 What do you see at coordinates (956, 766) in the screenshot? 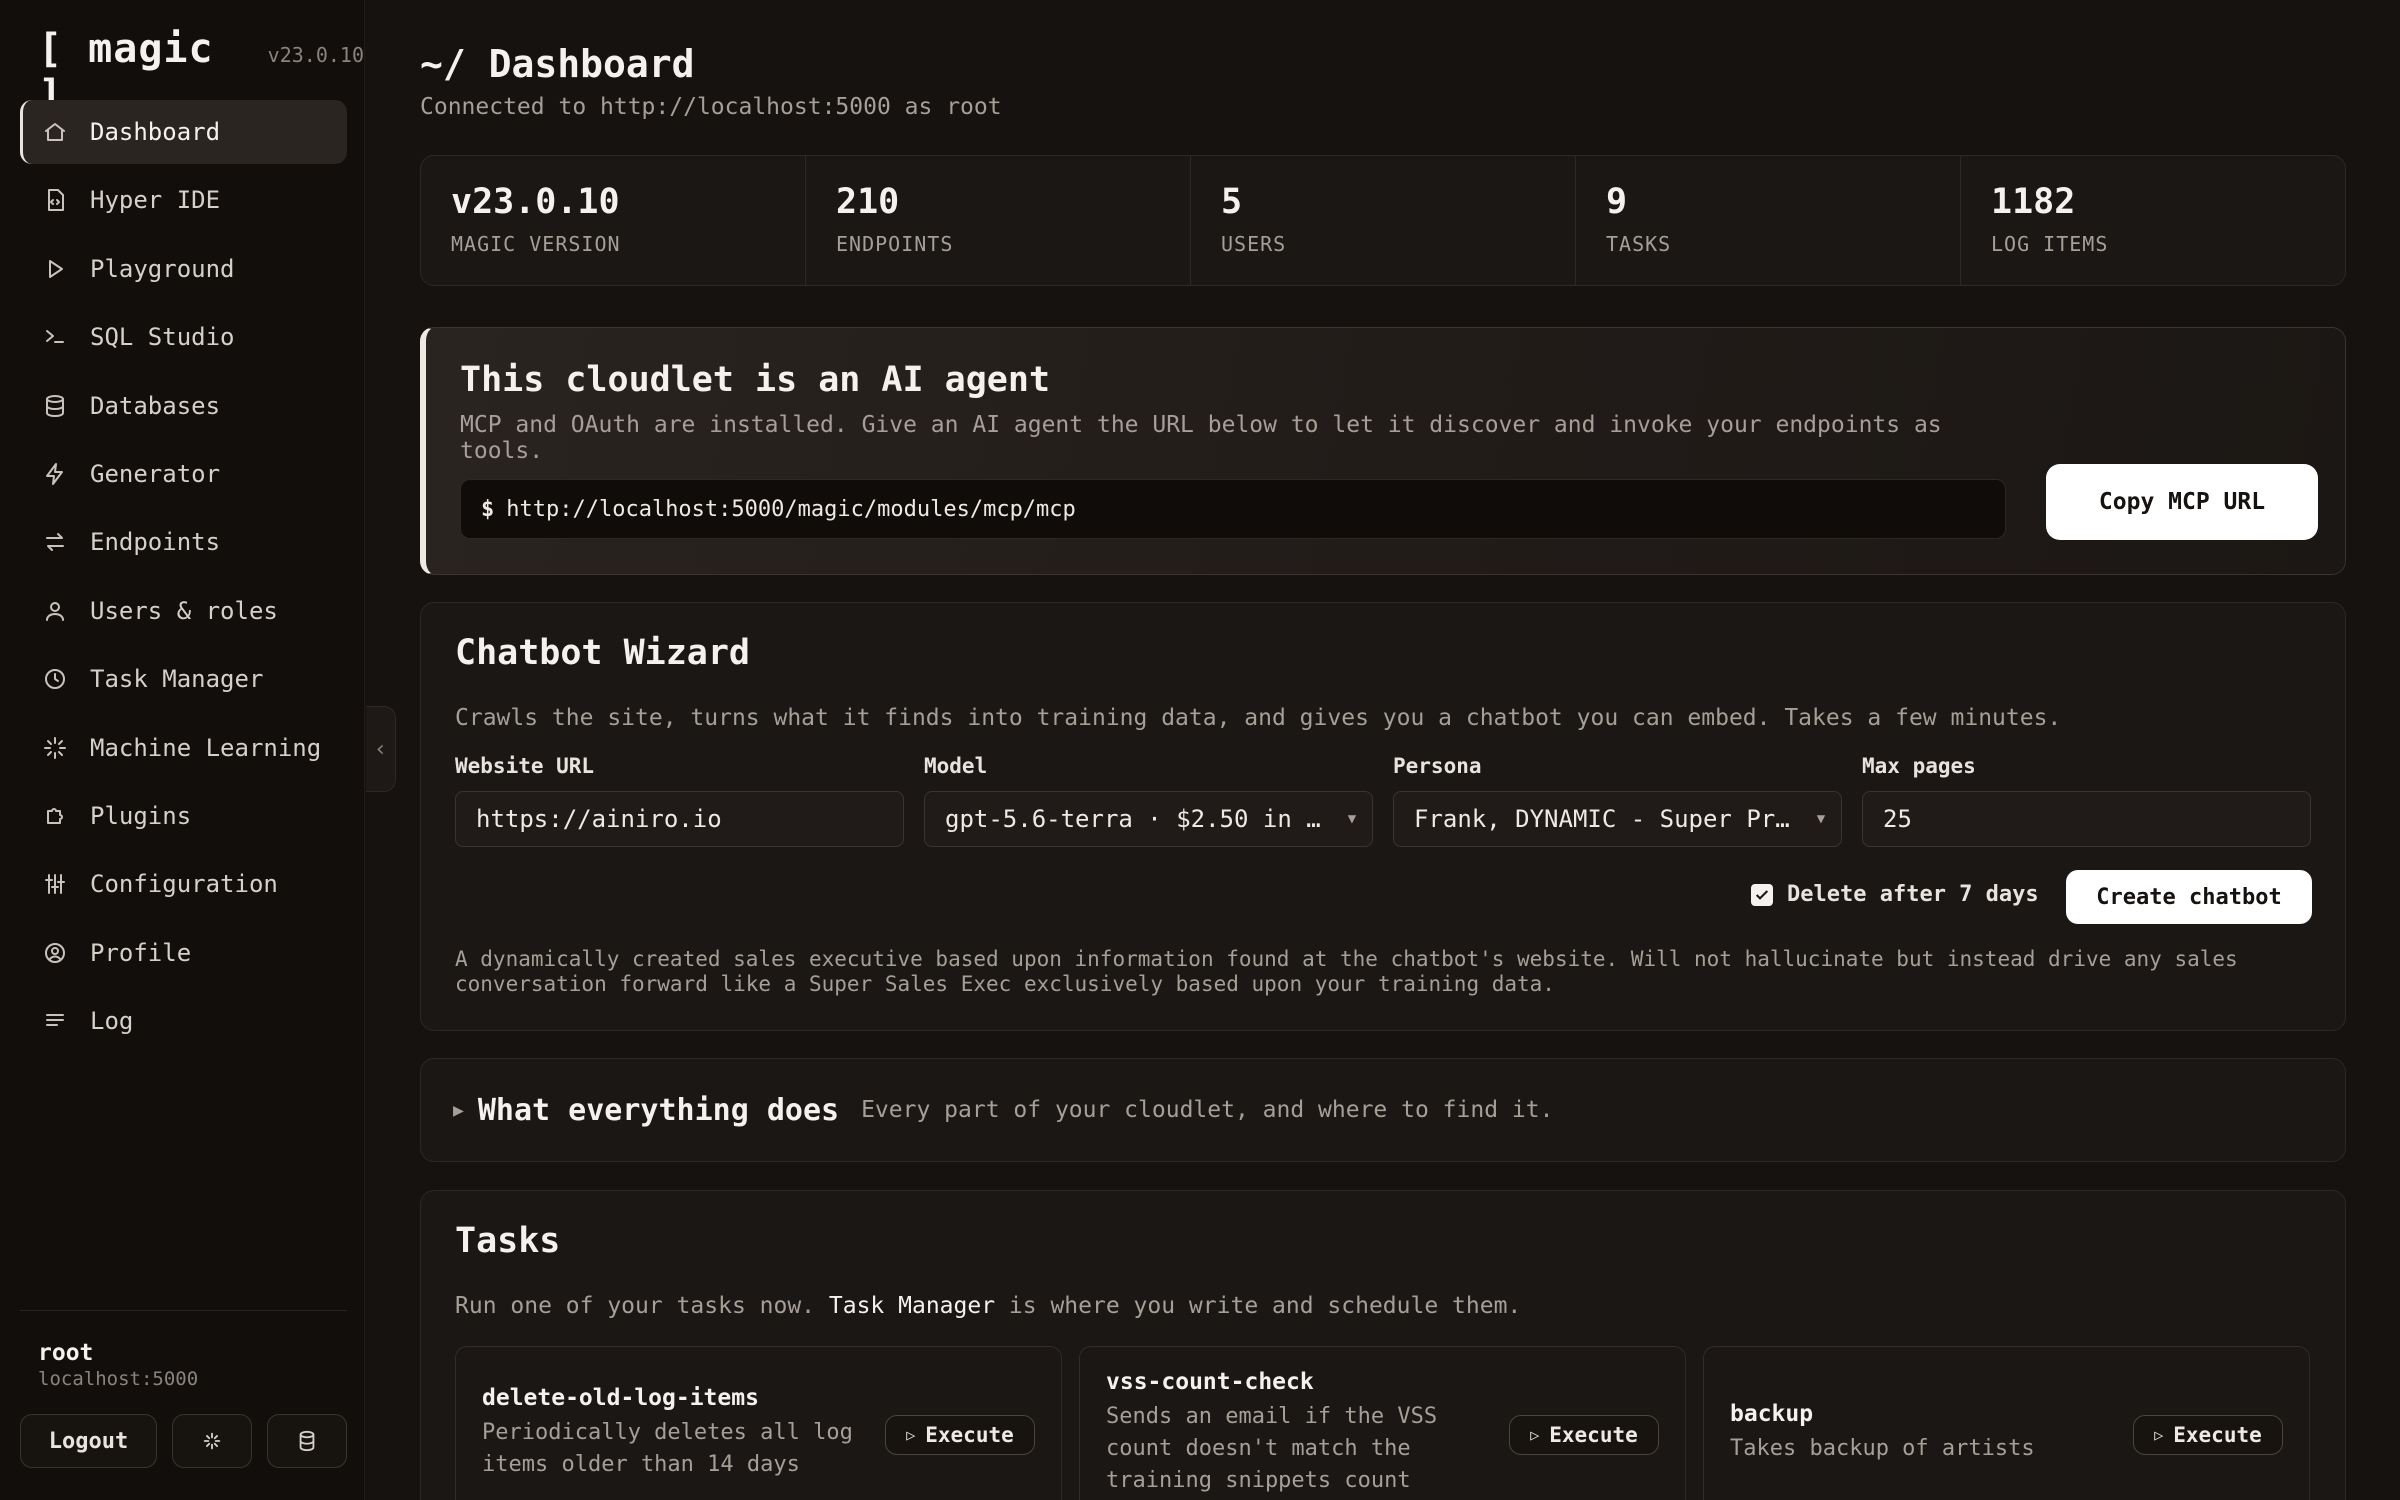
I see `model-label: Model` at bounding box center [956, 766].